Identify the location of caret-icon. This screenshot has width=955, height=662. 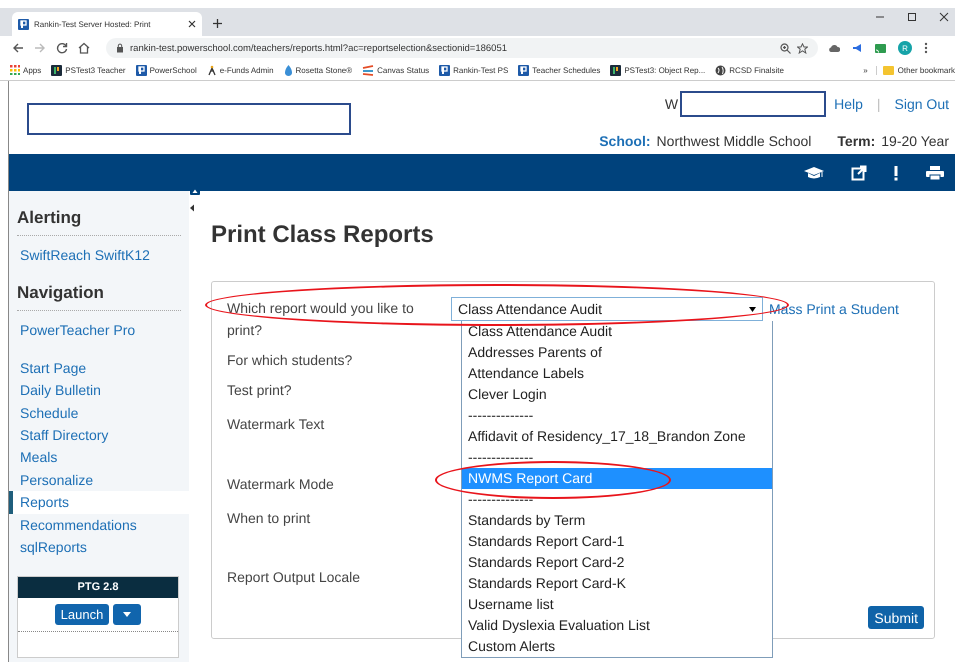
(127, 615).